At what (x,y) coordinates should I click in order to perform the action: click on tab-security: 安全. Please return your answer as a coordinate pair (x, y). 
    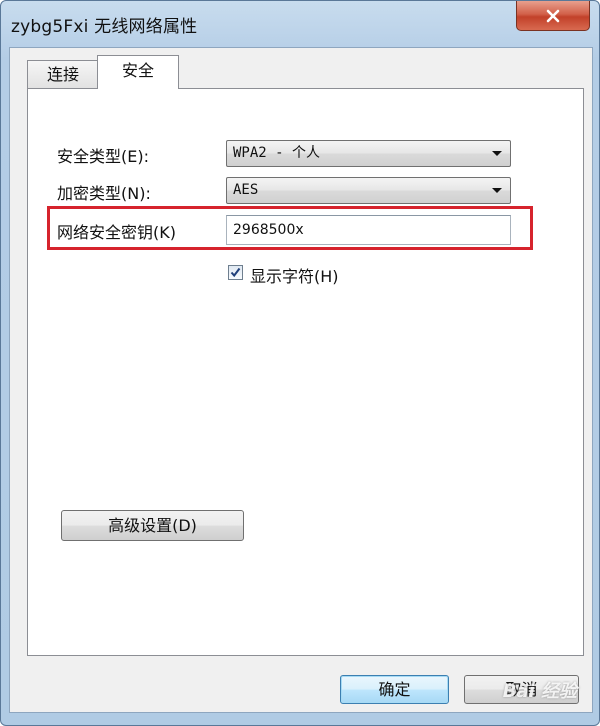
    Looking at the image, I should click on (138, 72).